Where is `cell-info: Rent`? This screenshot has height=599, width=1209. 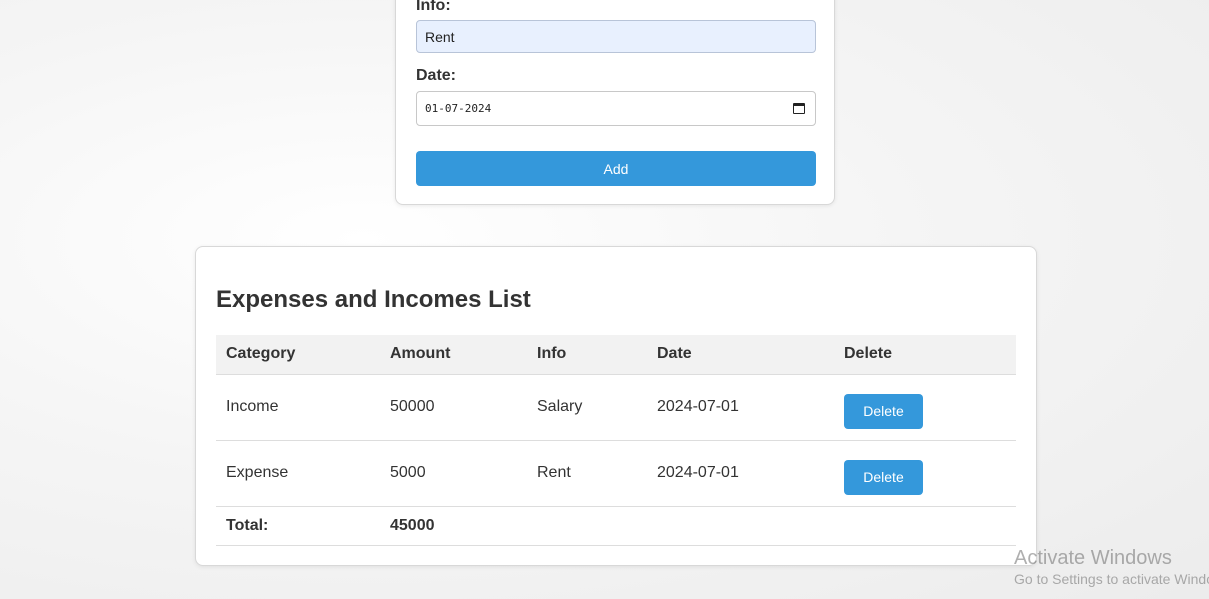 cell-info: Rent is located at coordinates (587, 473).